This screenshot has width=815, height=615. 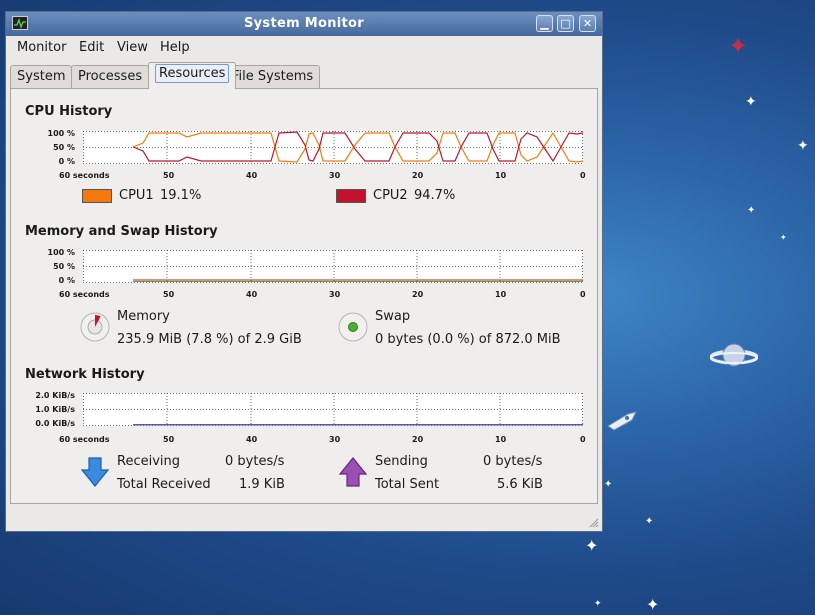 I want to click on network-history-title: Network History, so click(x=85, y=374).